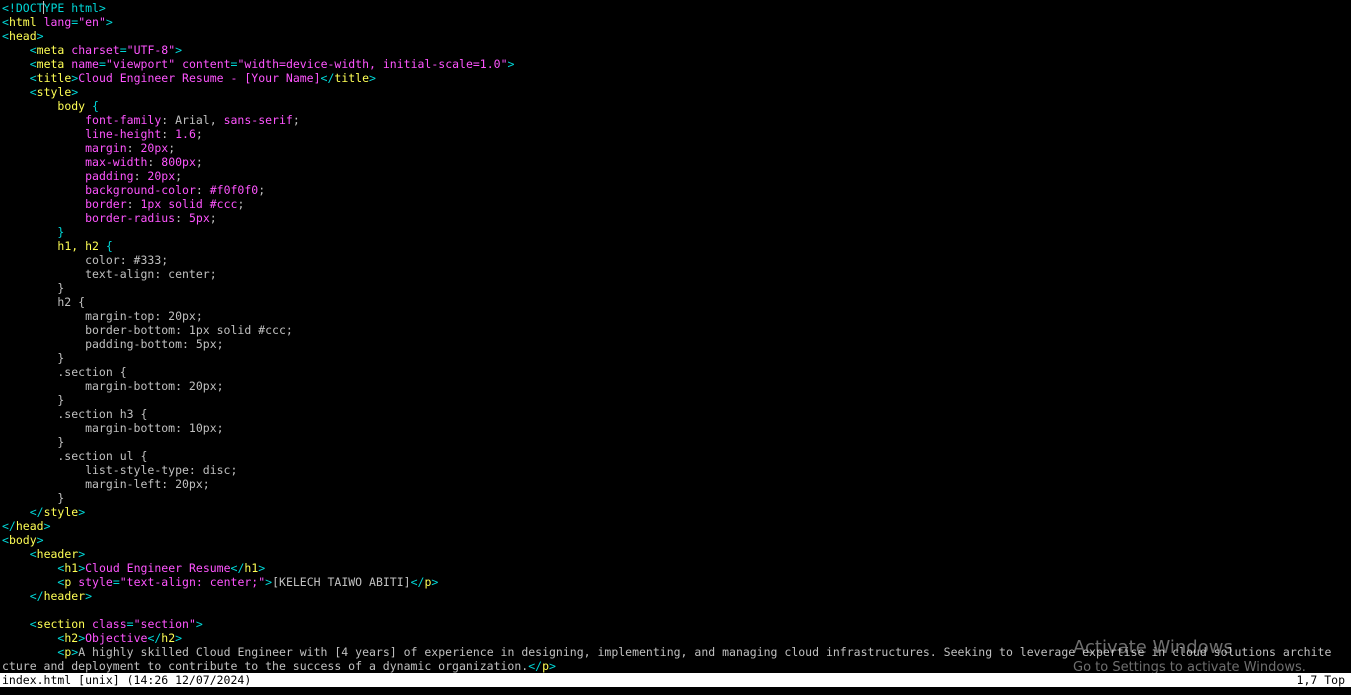 The height and width of the screenshot is (695, 1351). What do you see at coordinates (675, 106) in the screenshot?
I see `code-line: body {` at bounding box center [675, 106].